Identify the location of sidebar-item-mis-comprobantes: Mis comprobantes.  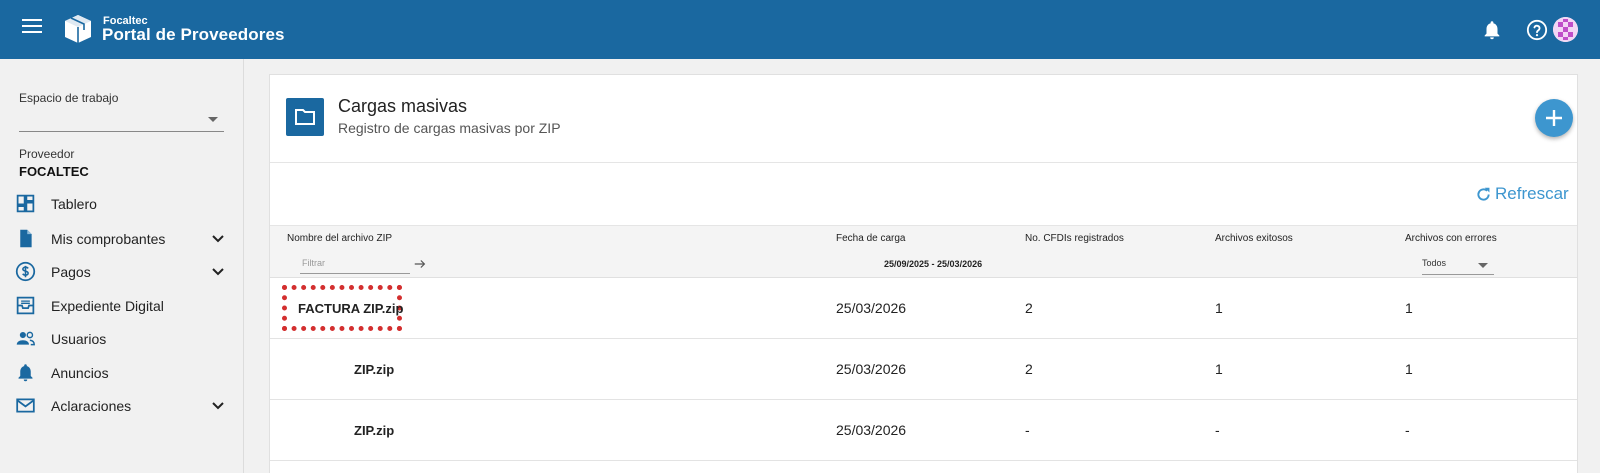
(121, 239).